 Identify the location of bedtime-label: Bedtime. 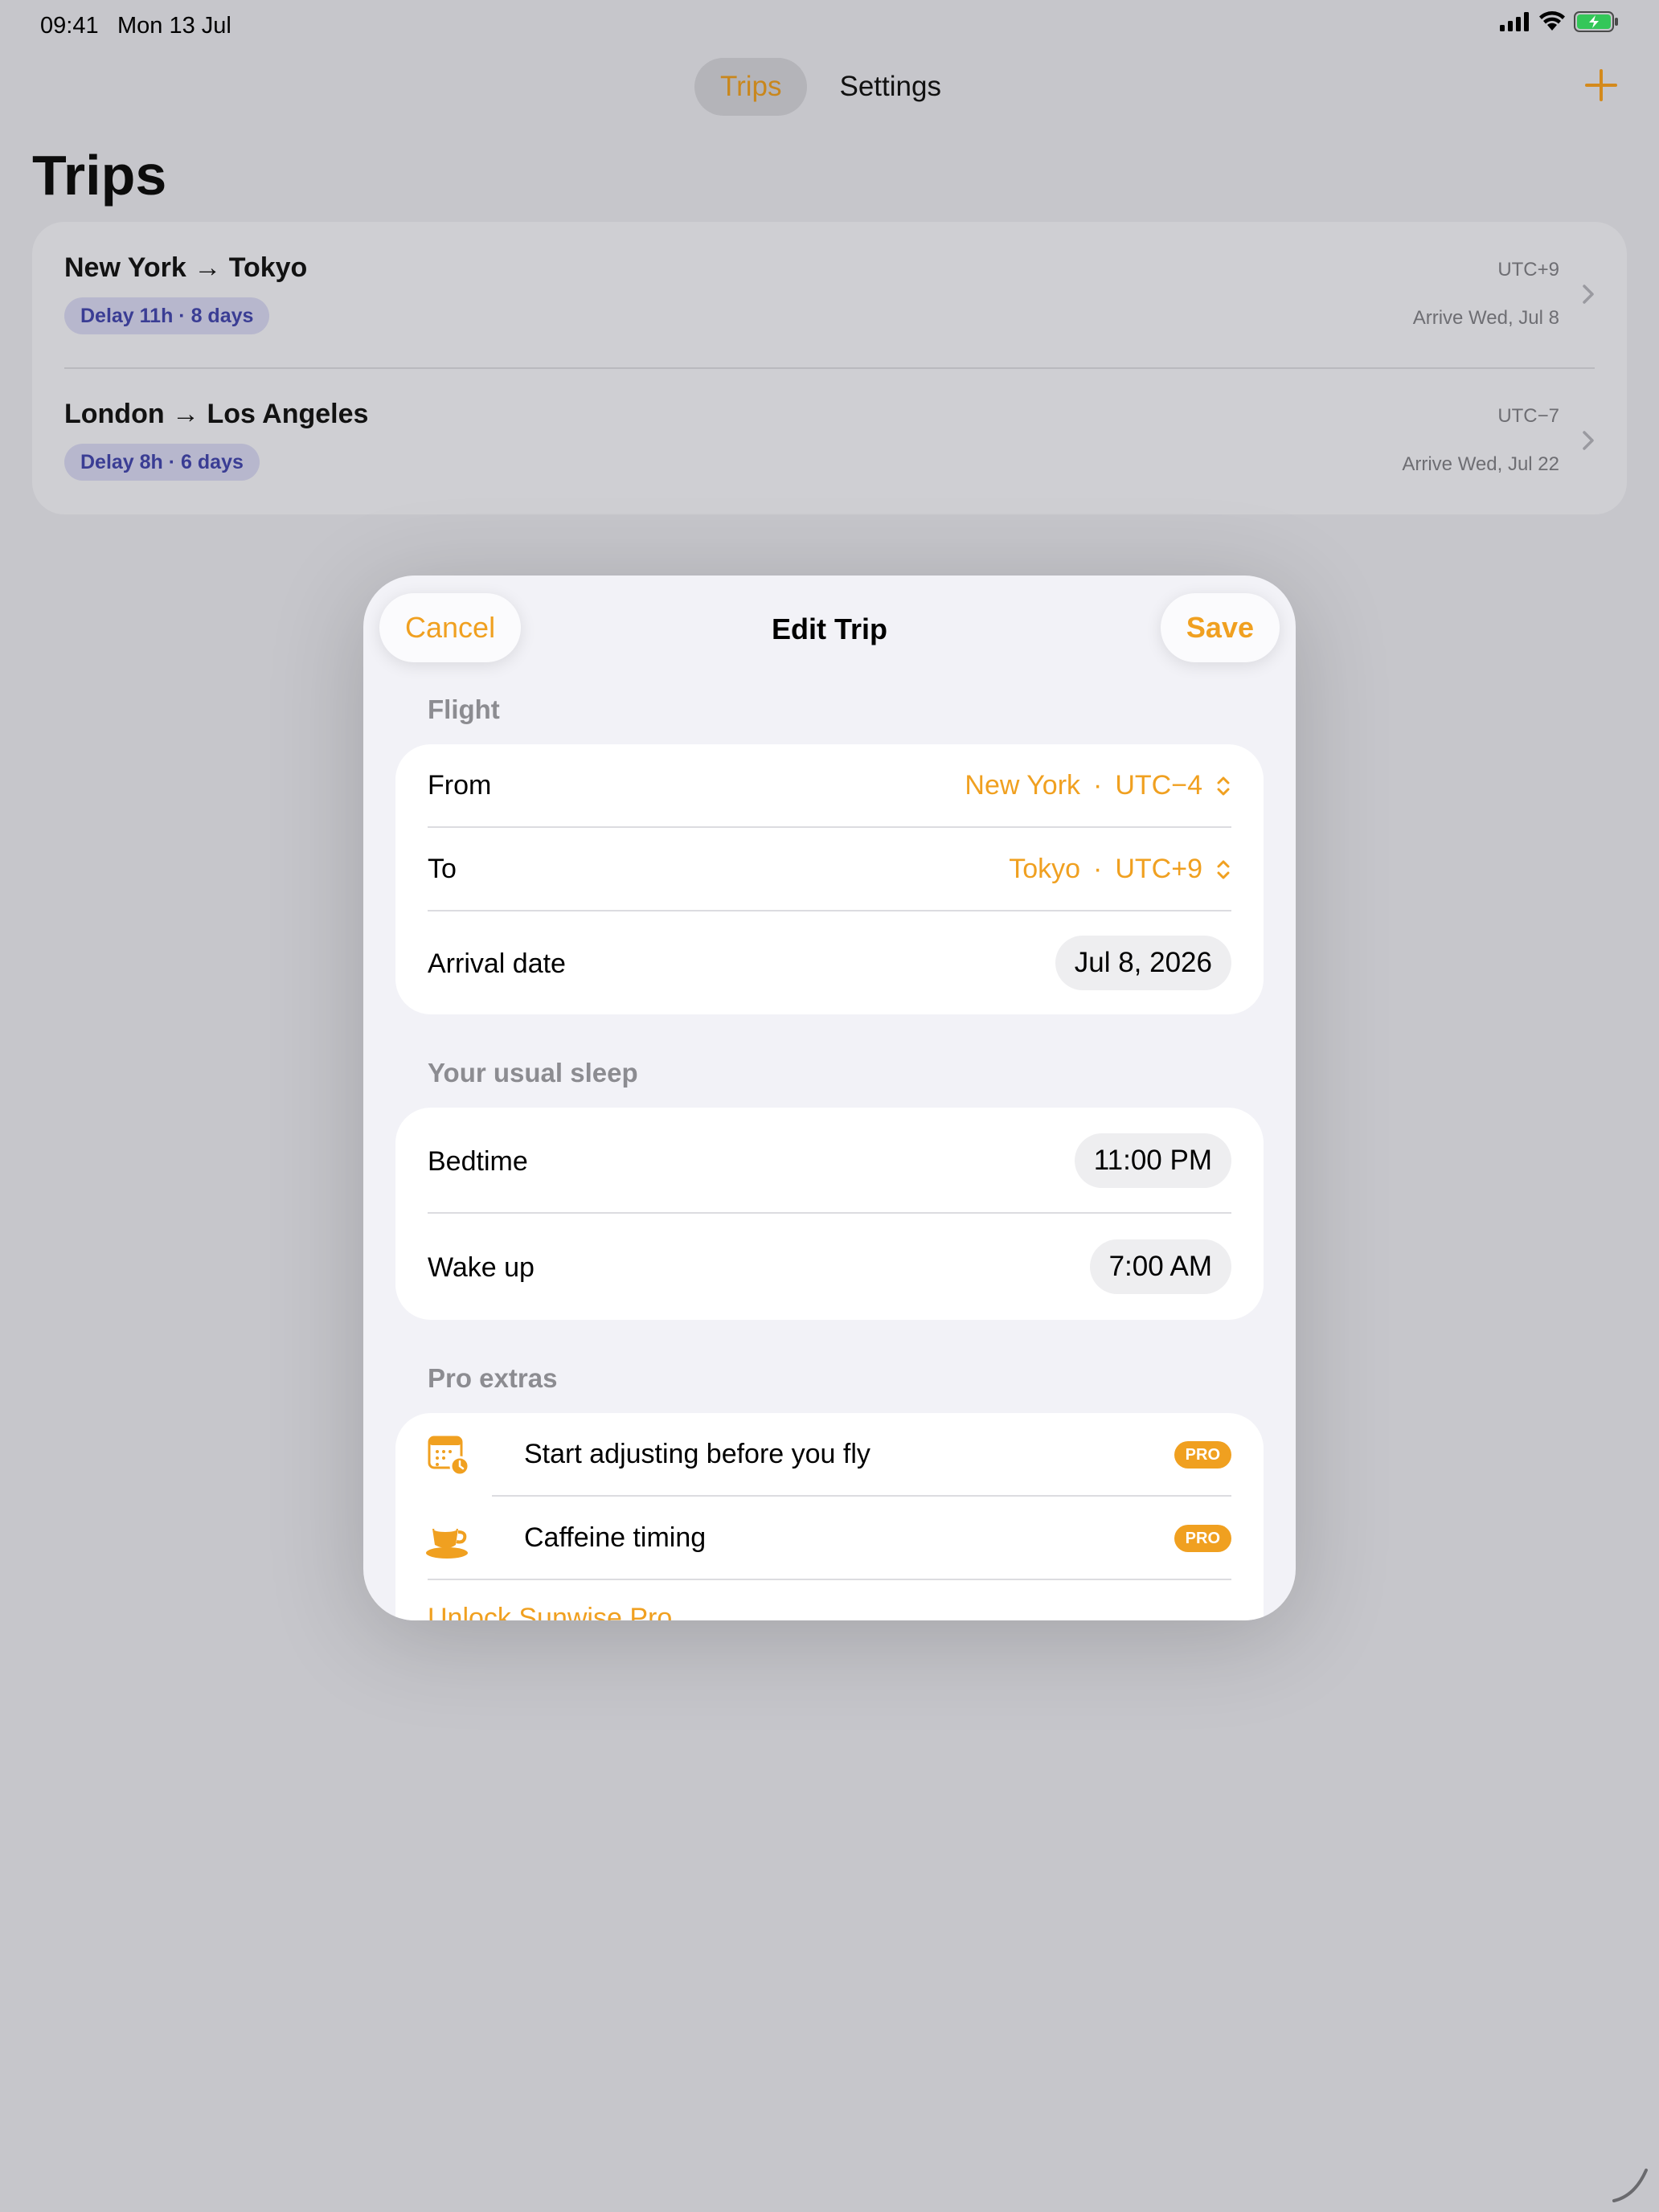
(478, 1161).